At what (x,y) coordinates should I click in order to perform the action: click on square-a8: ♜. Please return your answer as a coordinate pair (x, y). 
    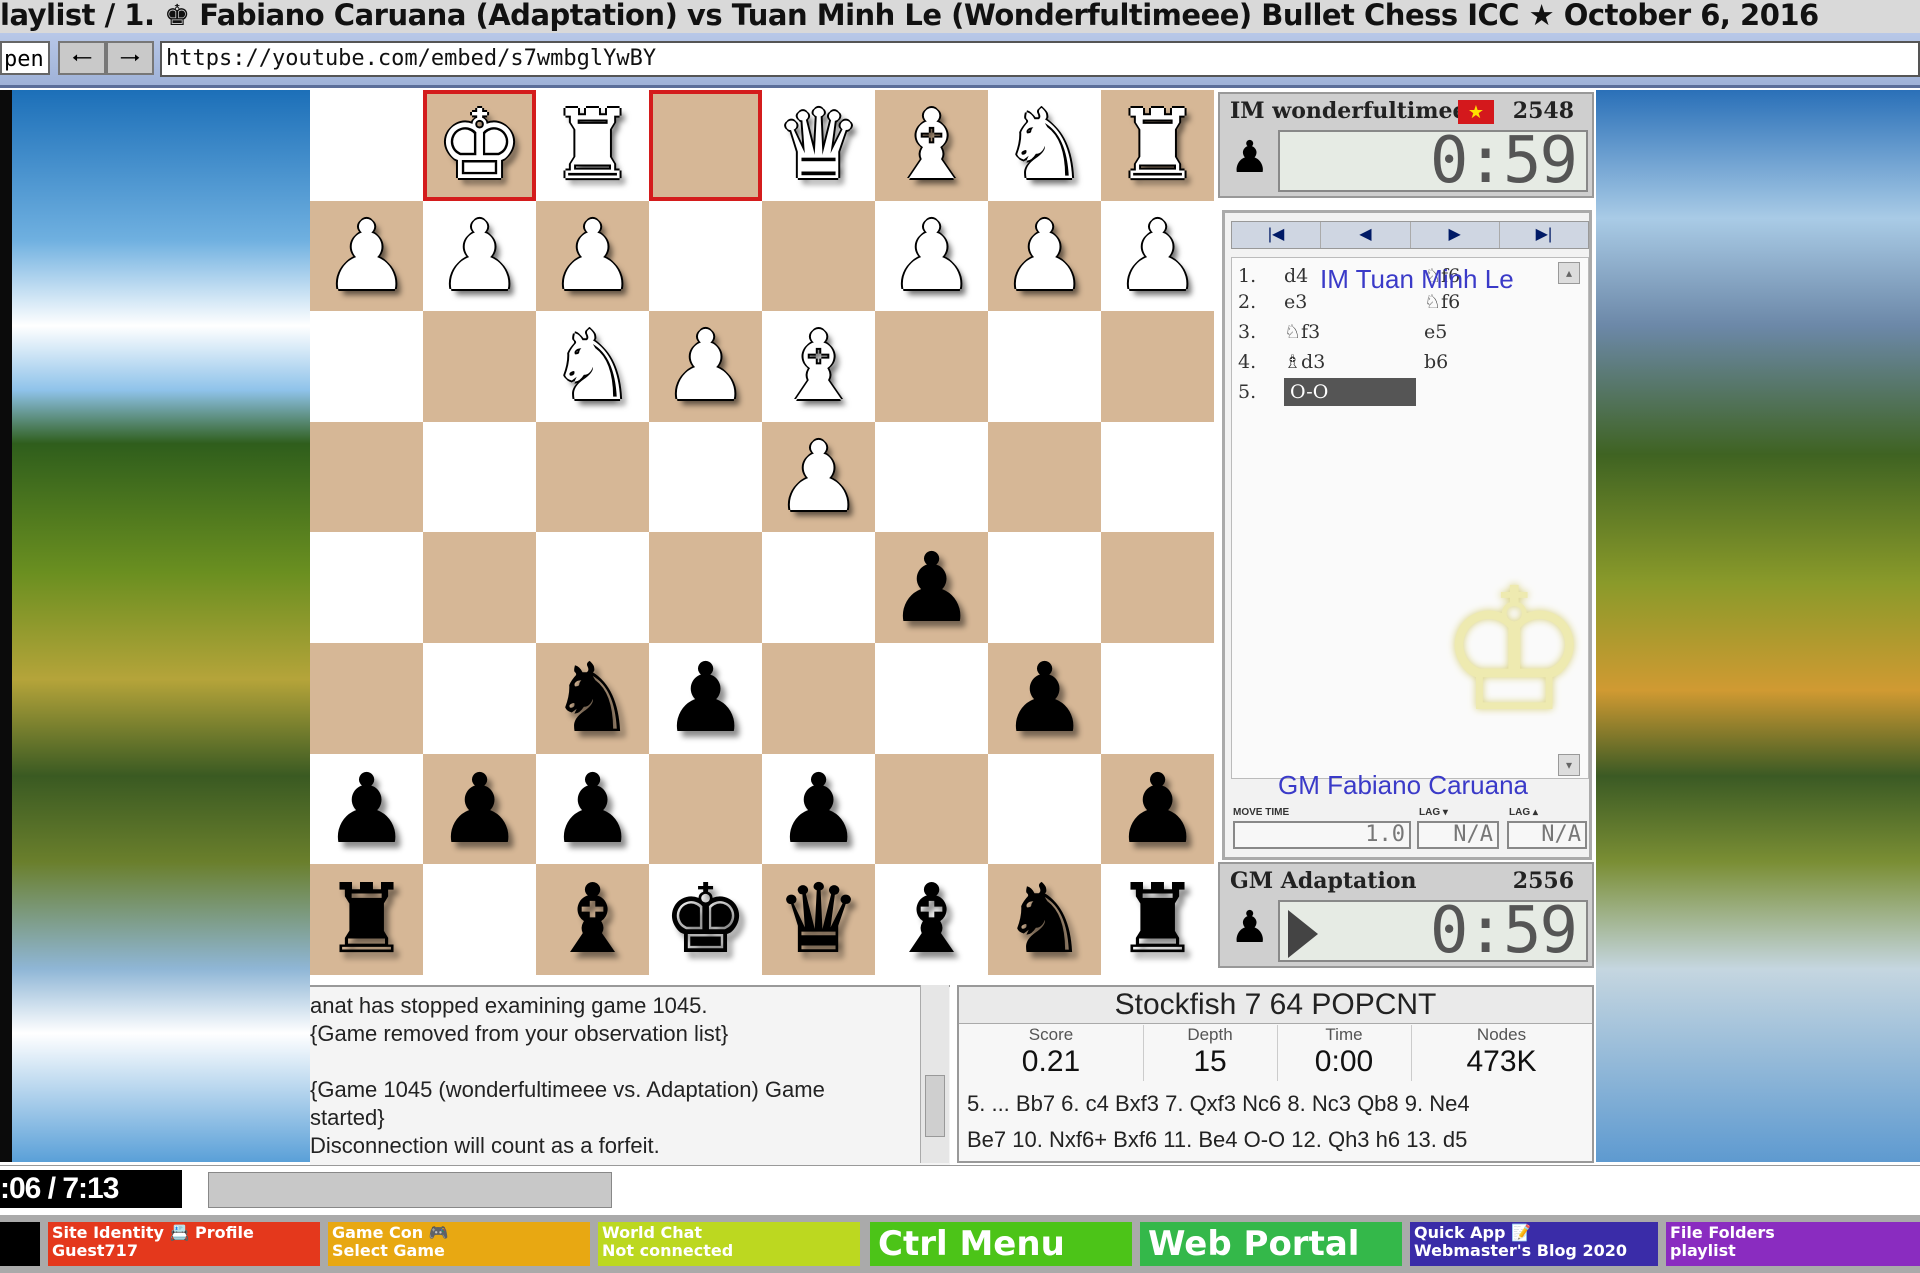
    Looking at the image, I should click on (1157, 919).